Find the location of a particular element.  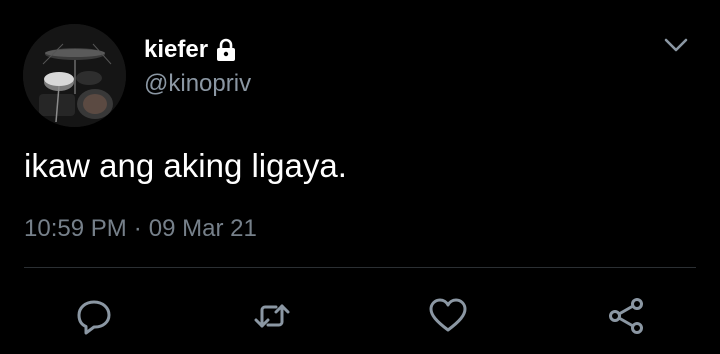

heart-icon is located at coordinates (448, 315).